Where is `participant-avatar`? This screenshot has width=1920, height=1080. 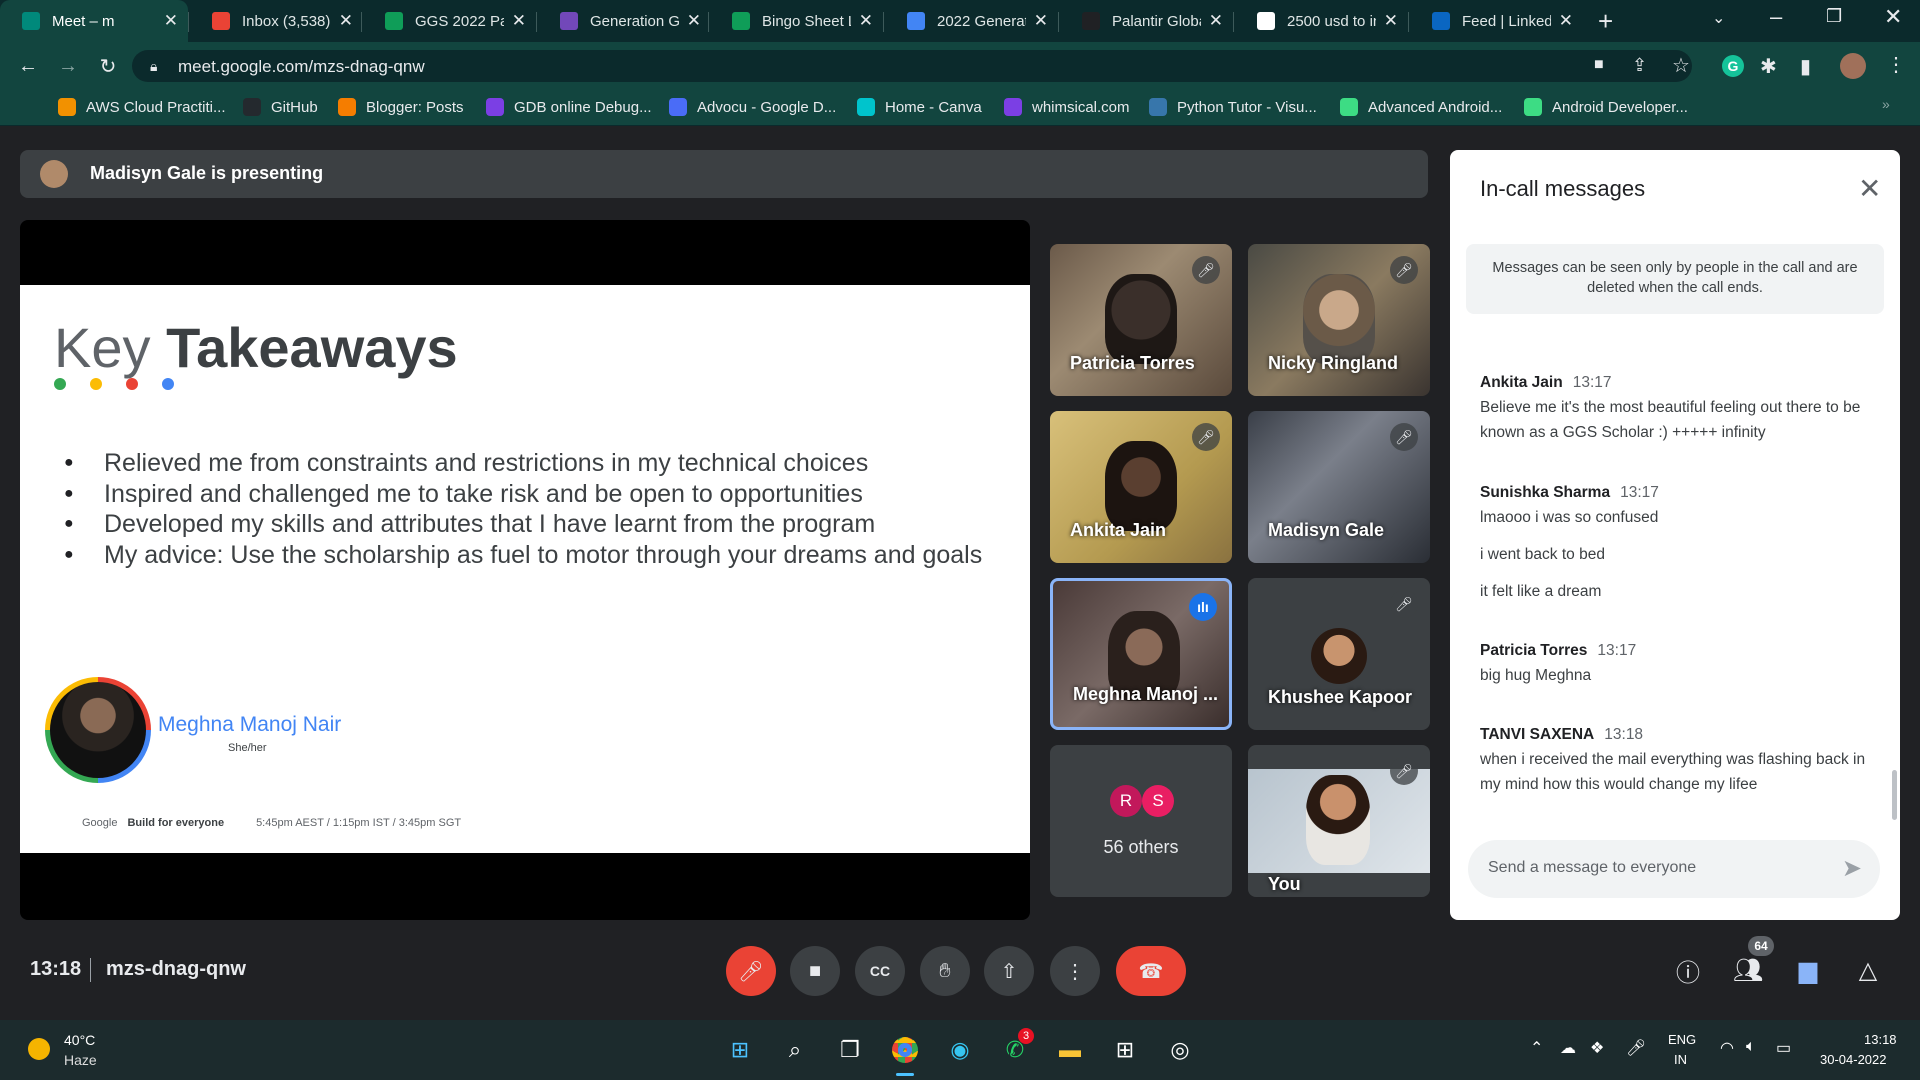
participant-avatar is located at coordinates (1339, 656).